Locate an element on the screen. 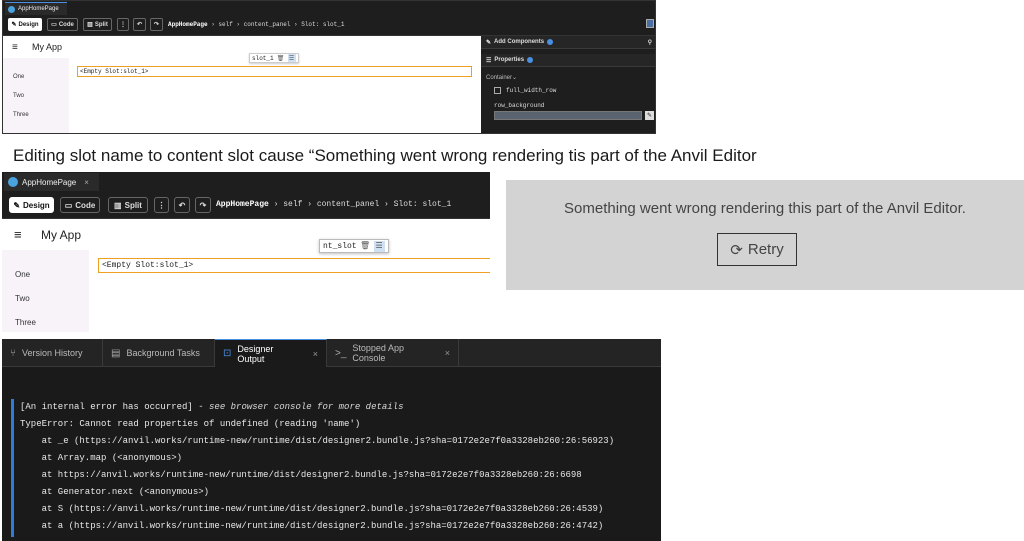 The image size is (1024, 541). file-tab-bar: AppHomePage × is located at coordinates (246, 181).